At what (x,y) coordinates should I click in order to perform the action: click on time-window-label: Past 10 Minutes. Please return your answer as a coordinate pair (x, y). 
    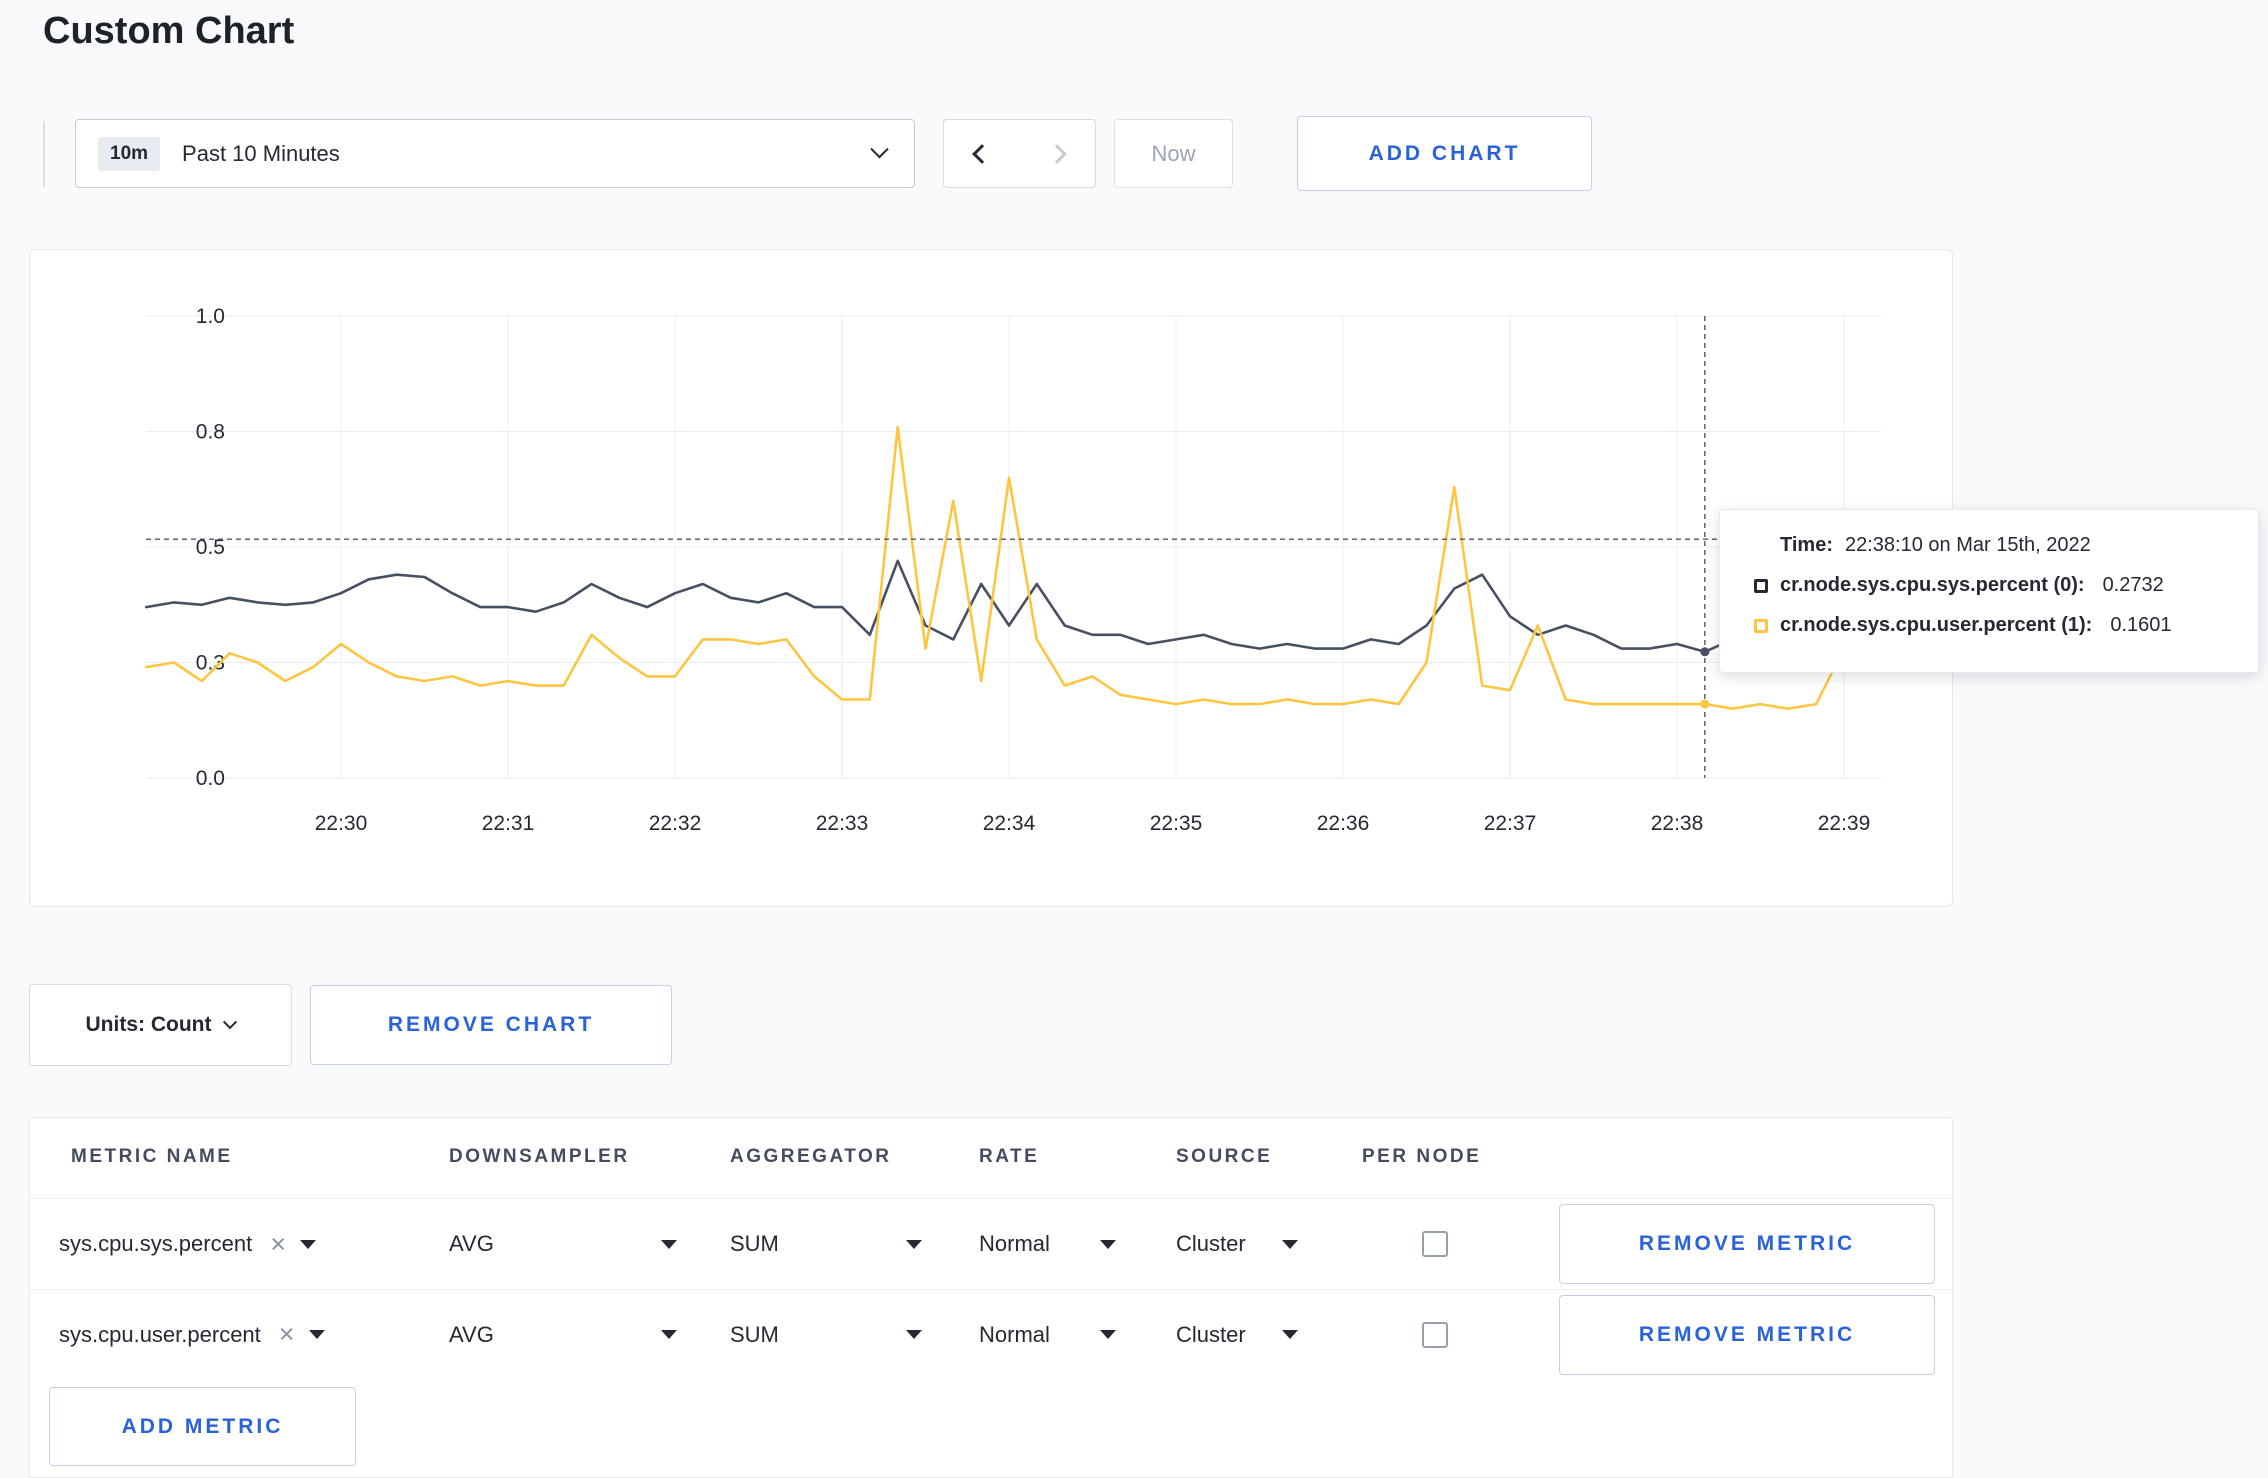
    Looking at the image, I should click on (261, 153).